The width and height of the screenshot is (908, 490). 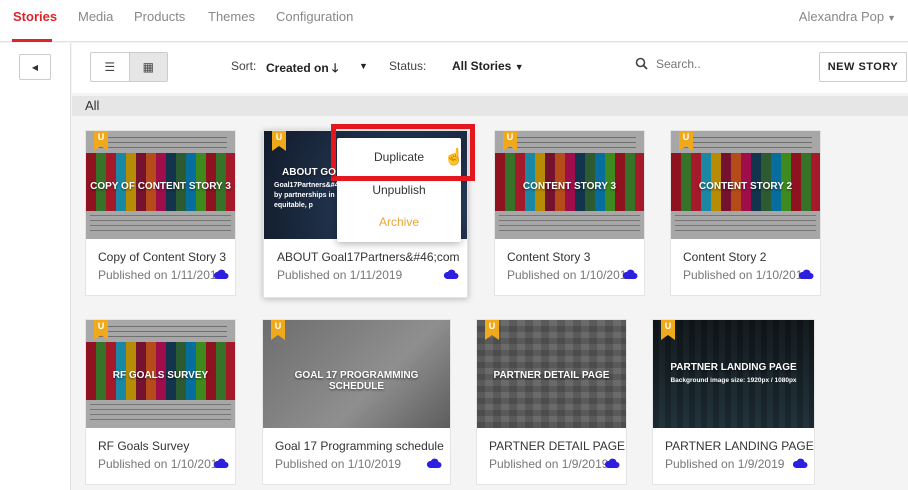 I want to click on story-name: RF Goals Survey, so click(x=144, y=446).